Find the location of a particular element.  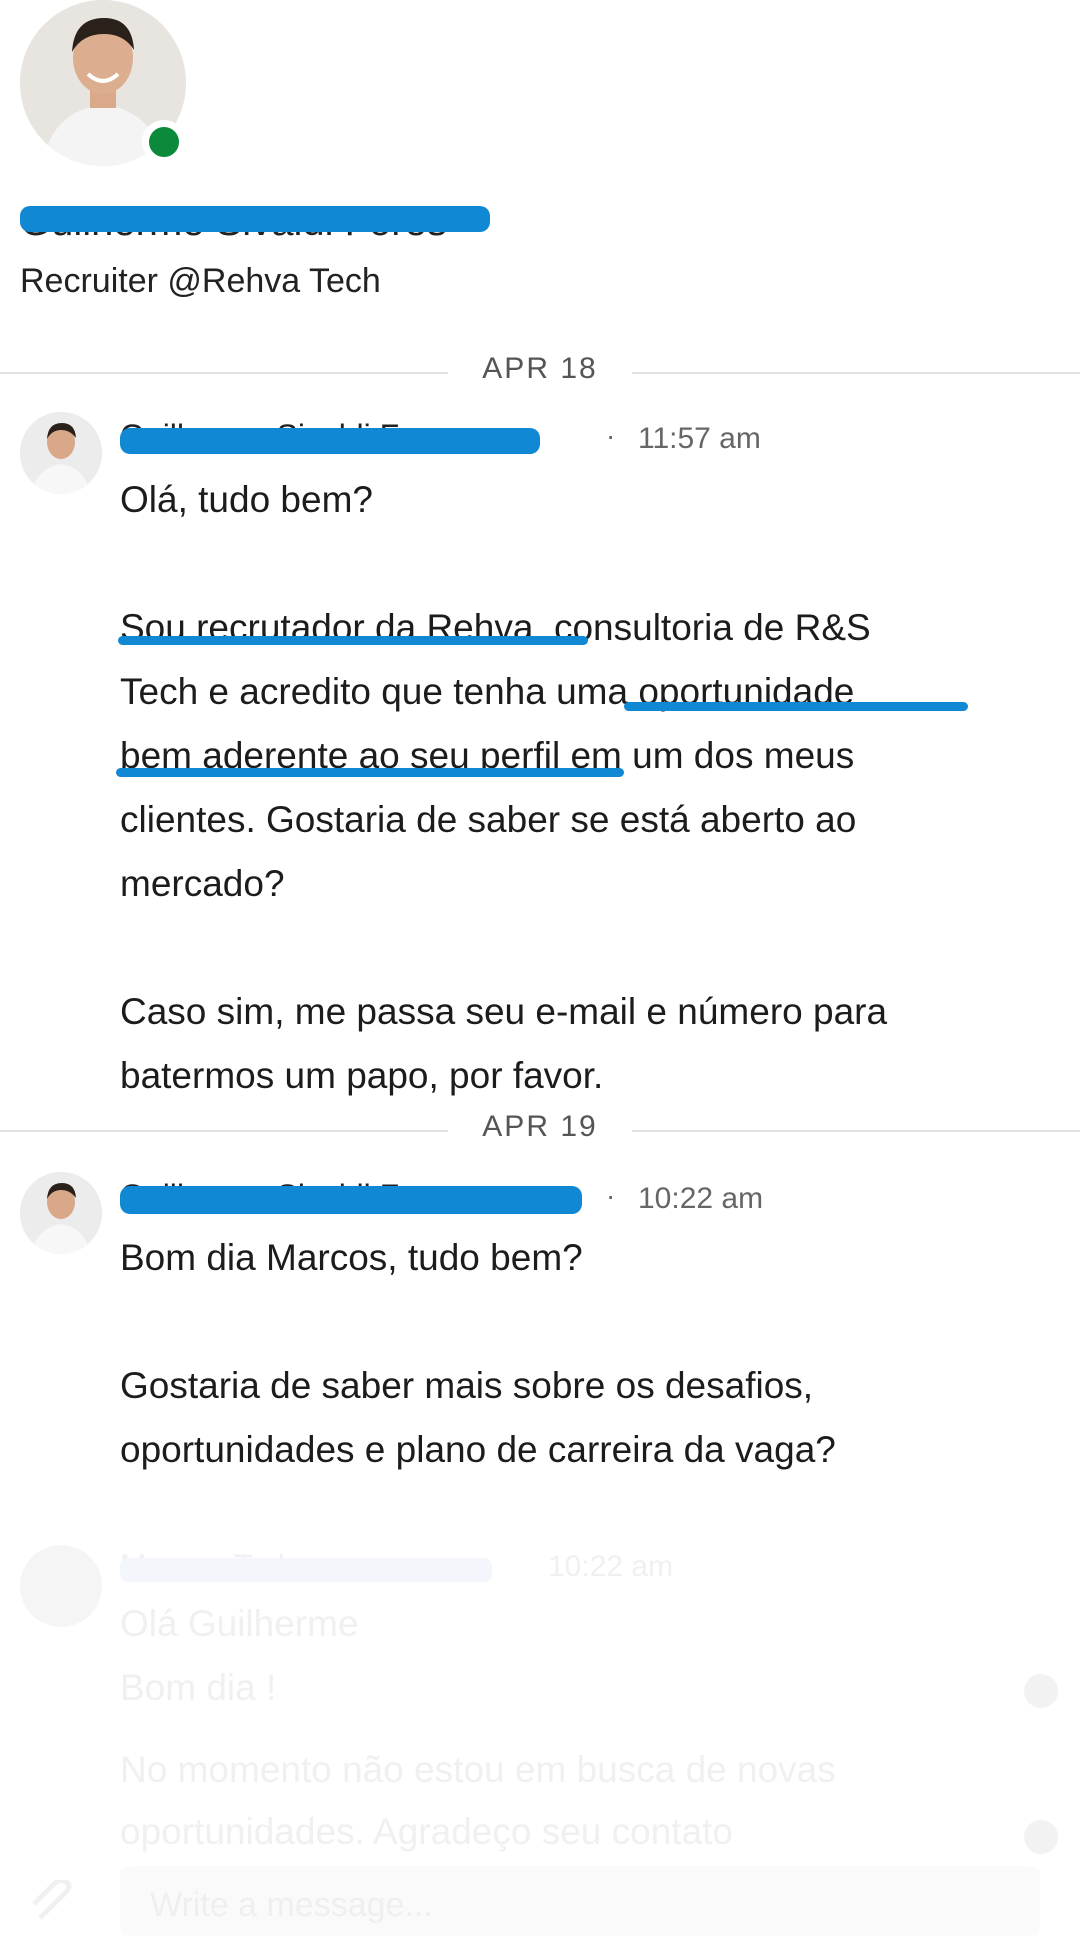

message-body-line: Bom dia ! is located at coordinates (198, 1687).